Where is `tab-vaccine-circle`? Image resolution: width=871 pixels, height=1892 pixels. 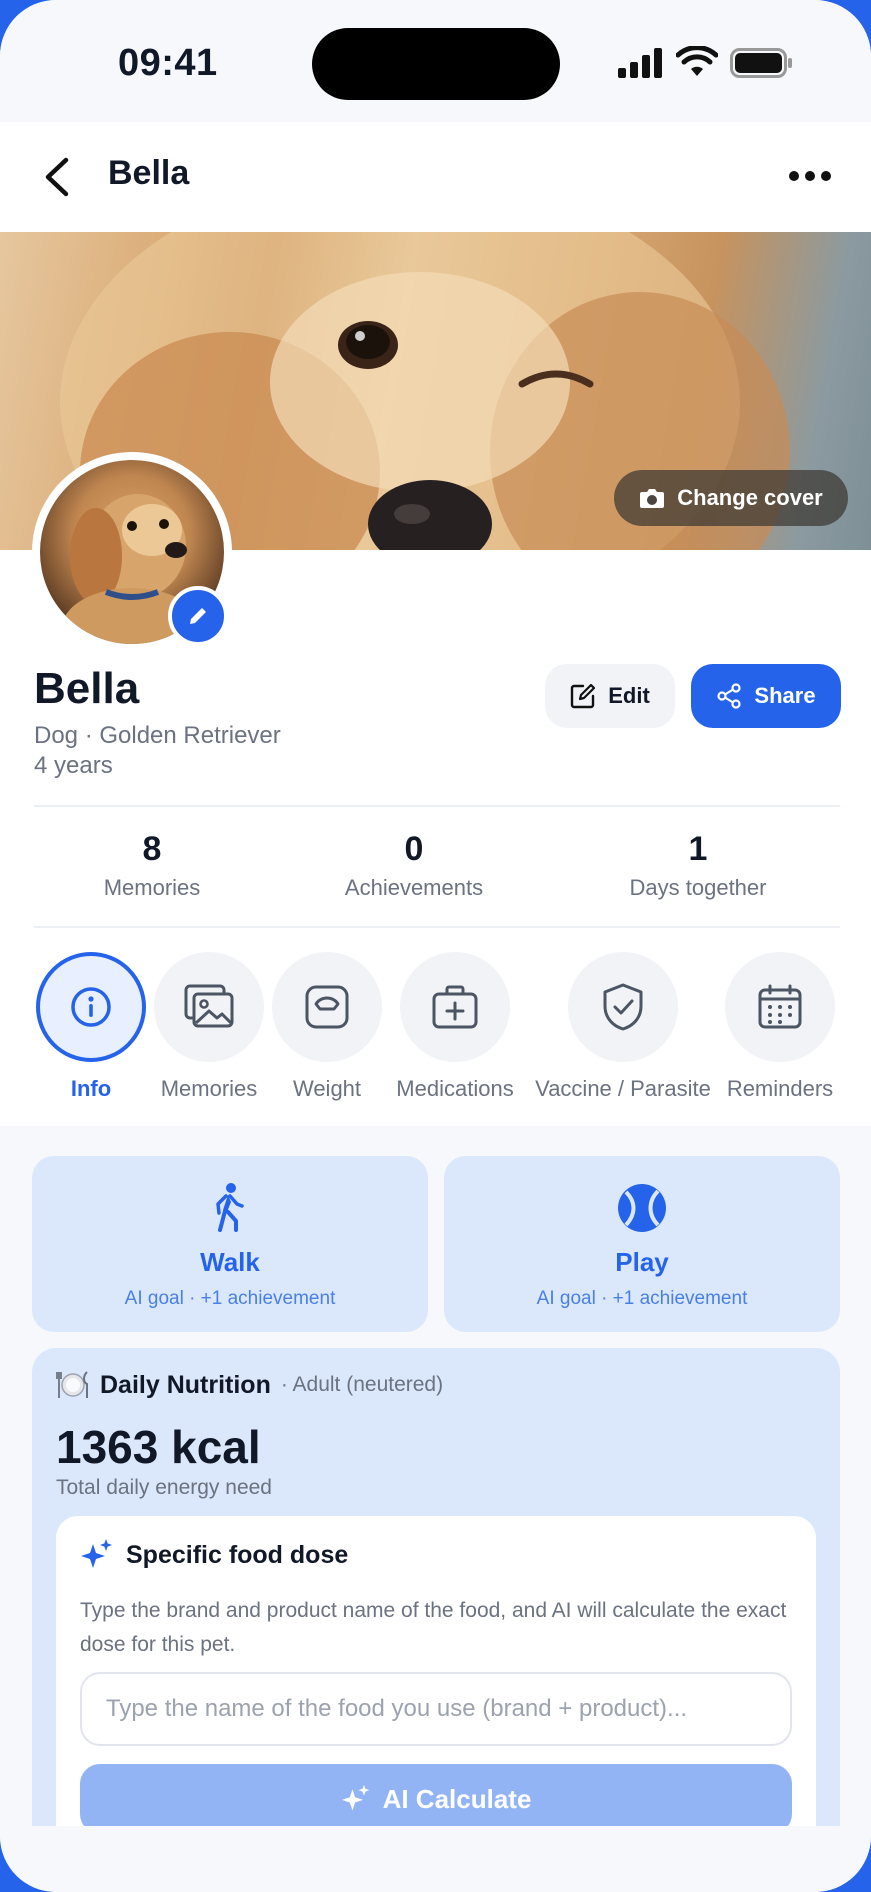 tab-vaccine-circle is located at coordinates (623, 1007).